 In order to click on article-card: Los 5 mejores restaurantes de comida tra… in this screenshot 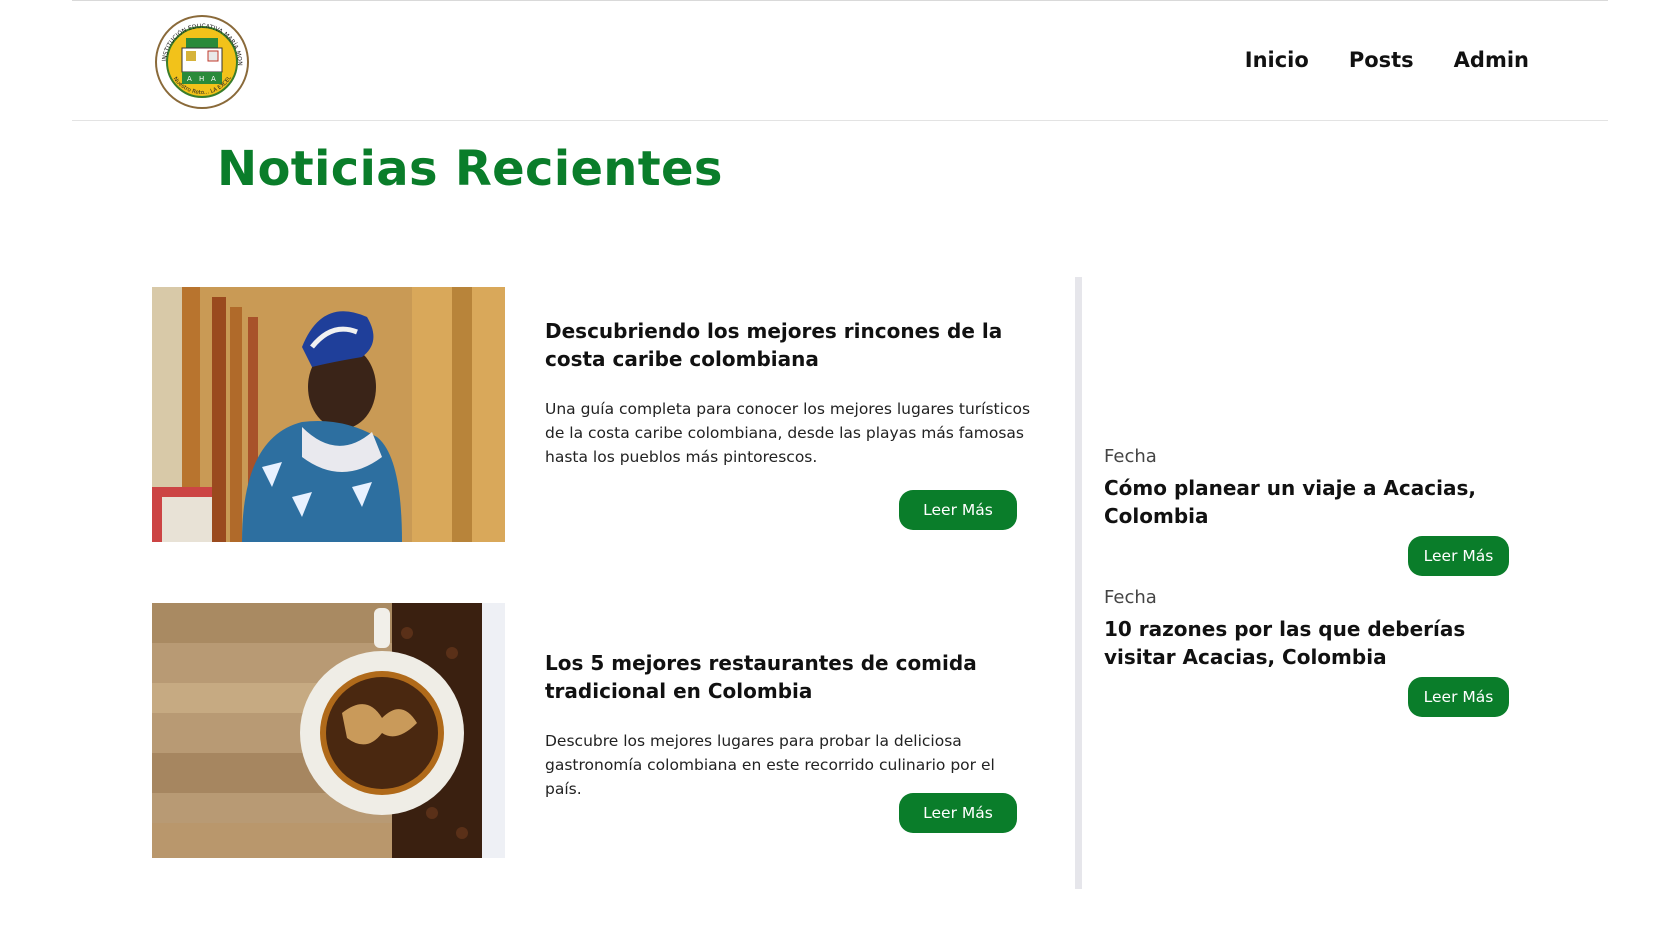, I will do `click(602, 730)`.